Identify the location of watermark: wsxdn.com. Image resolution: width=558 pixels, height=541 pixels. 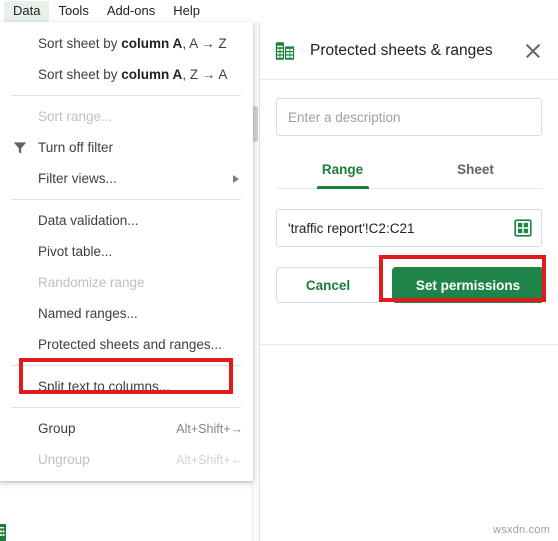
(521, 530).